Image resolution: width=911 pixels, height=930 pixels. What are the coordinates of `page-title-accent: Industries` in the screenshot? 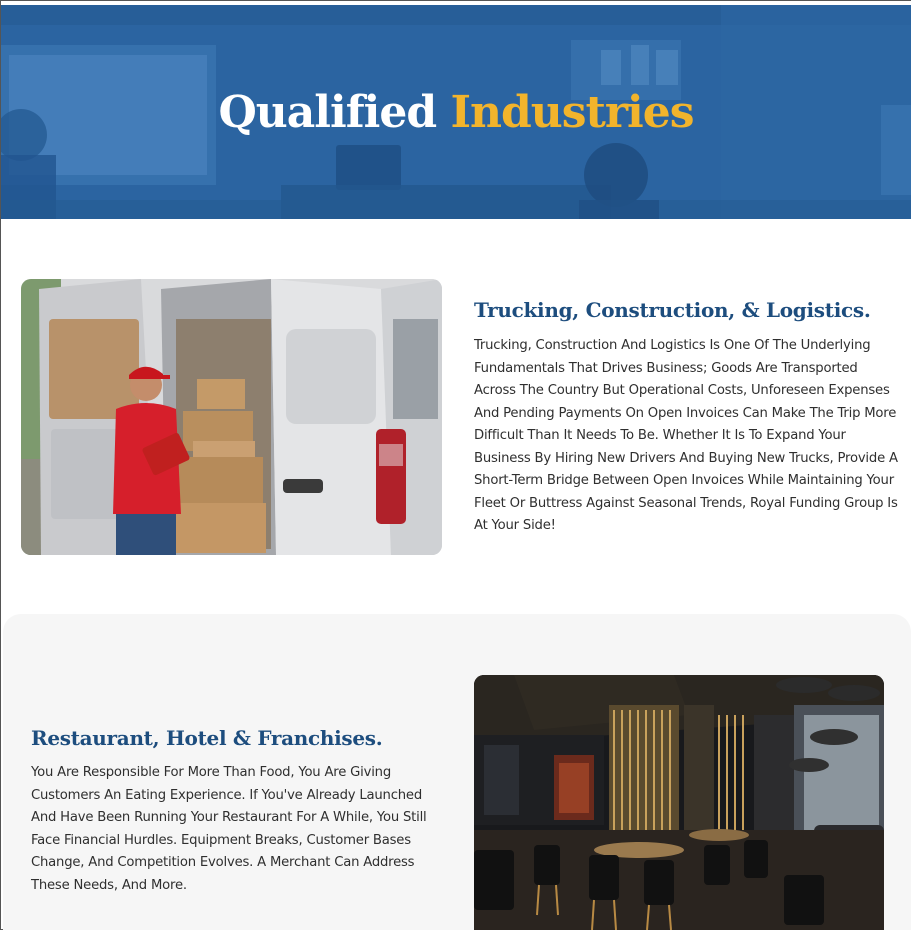 It's located at (572, 112).